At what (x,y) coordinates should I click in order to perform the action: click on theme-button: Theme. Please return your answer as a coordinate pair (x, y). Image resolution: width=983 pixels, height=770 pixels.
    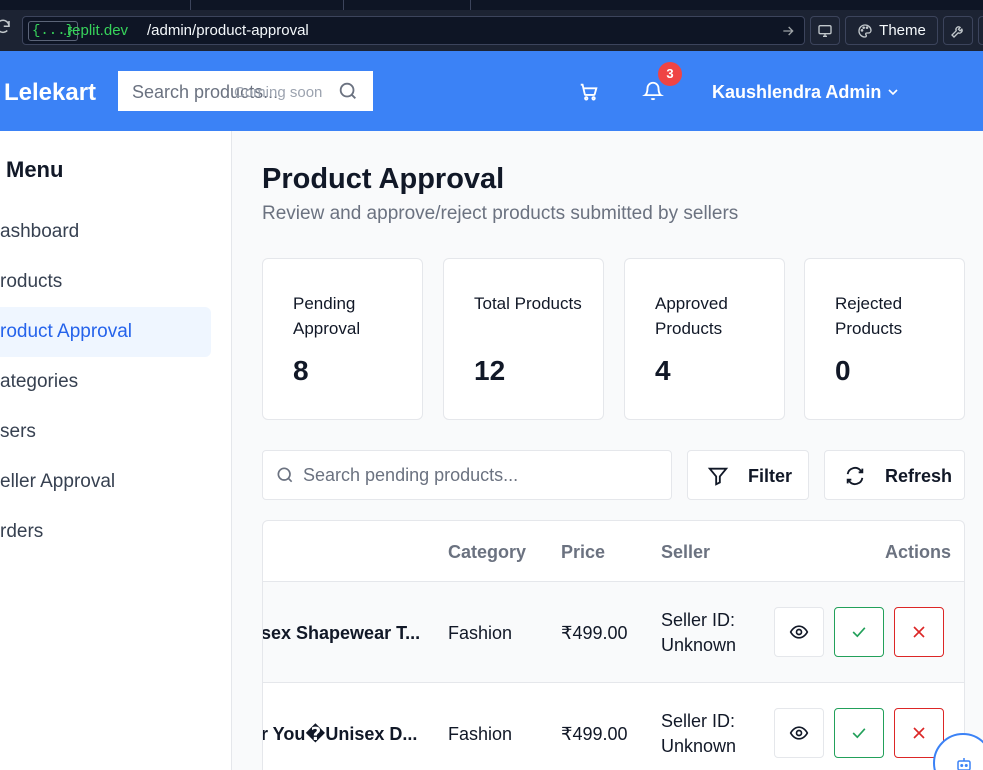
    Looking at the image, I should click on (891, 30).